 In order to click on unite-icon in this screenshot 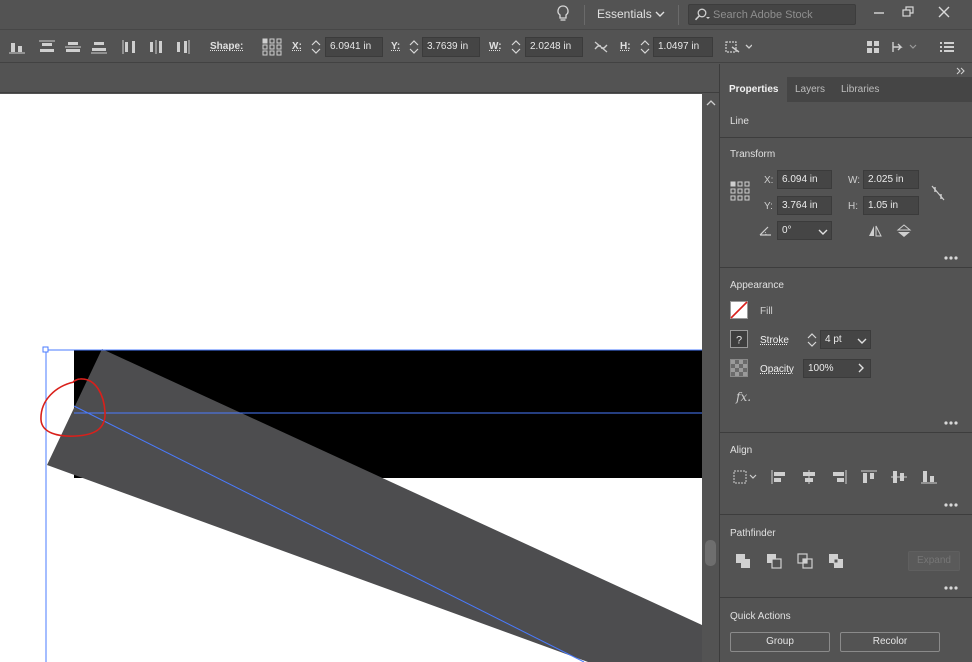, I will do `click(743, 562)`.